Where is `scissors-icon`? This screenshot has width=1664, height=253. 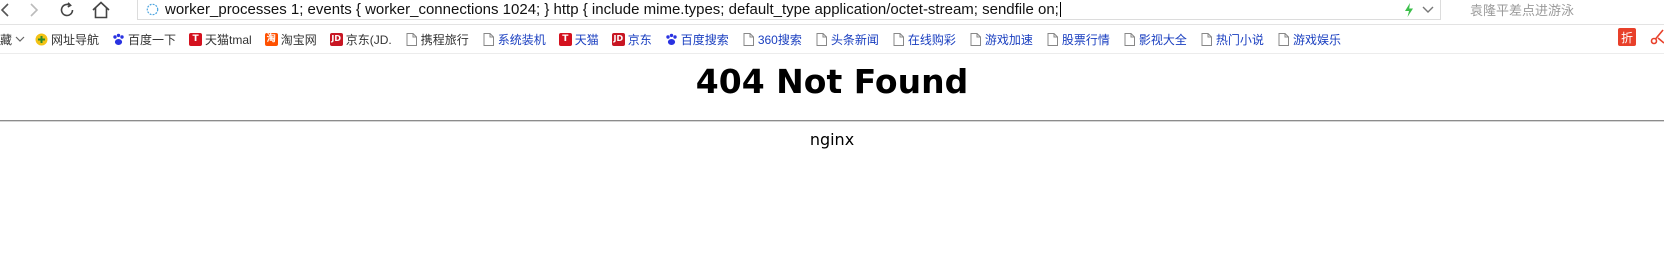
scissors-icon is located at coordinates (1657, 37).